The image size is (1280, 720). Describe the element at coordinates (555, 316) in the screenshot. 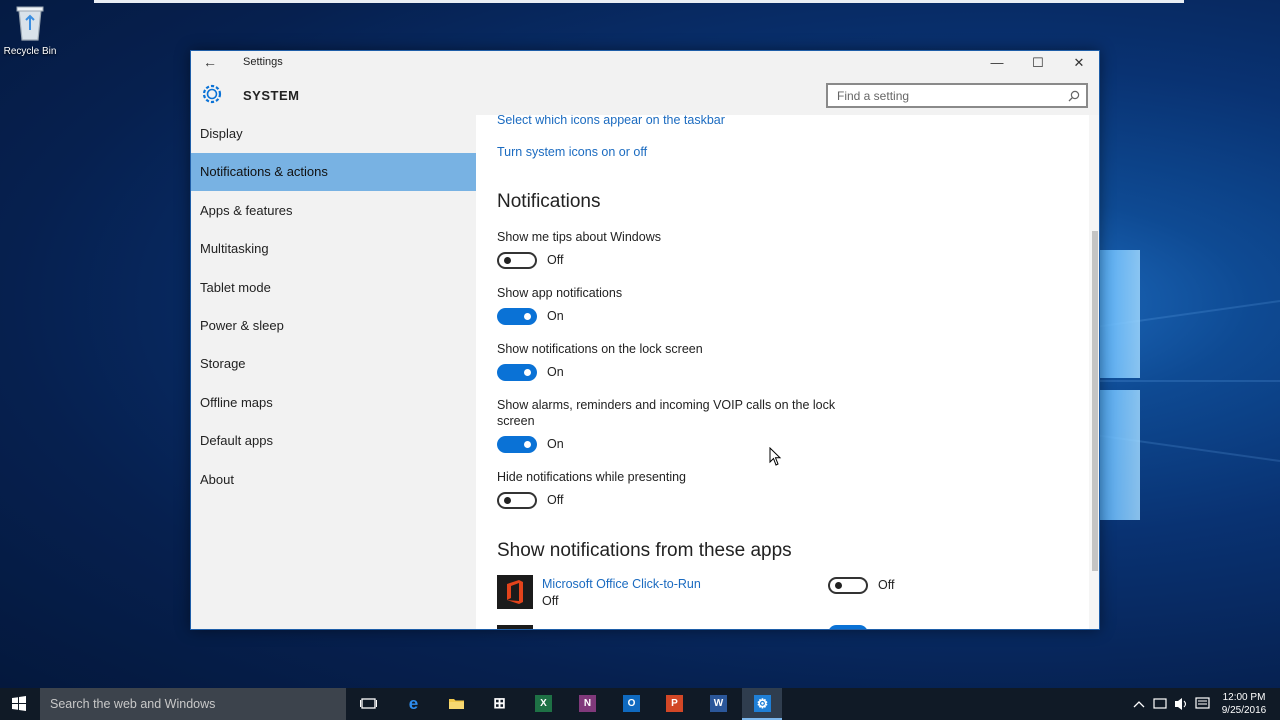

I see `app-notifications-state: On` at that location.